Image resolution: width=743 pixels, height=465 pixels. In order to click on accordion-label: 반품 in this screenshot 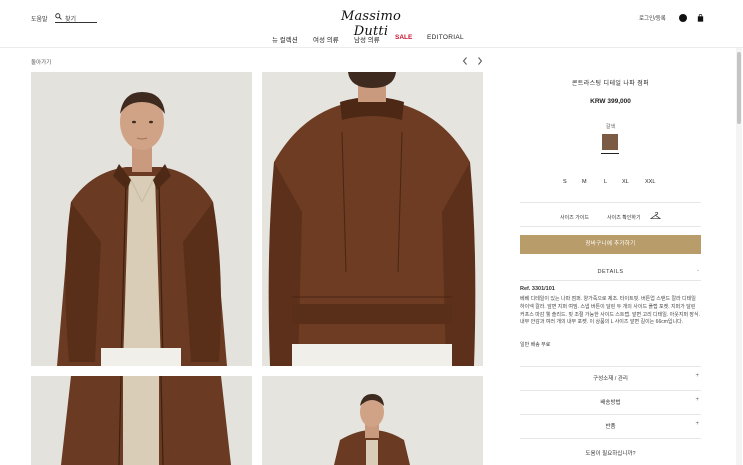, I will do `click(610, 427)`.